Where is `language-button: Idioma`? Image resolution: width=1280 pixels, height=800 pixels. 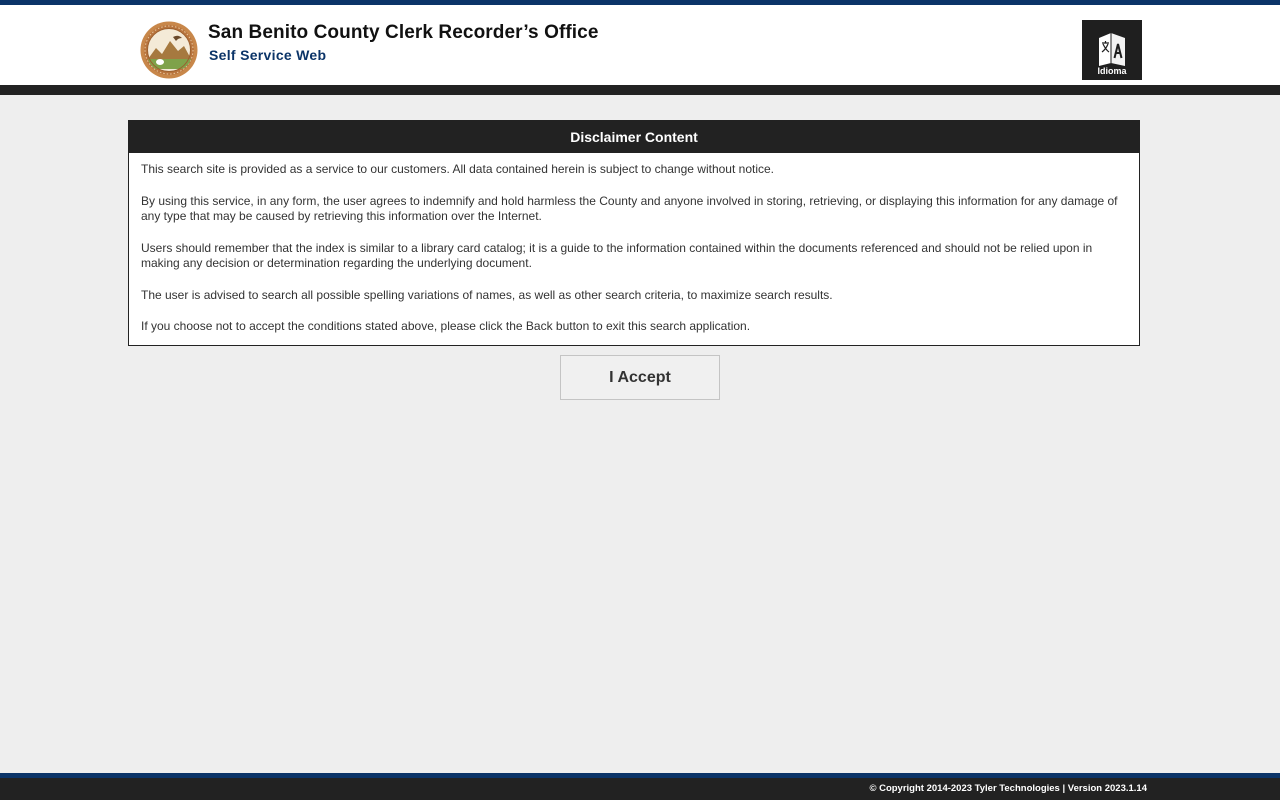 language-button: Idioma is located at coordinates (1112, 50).